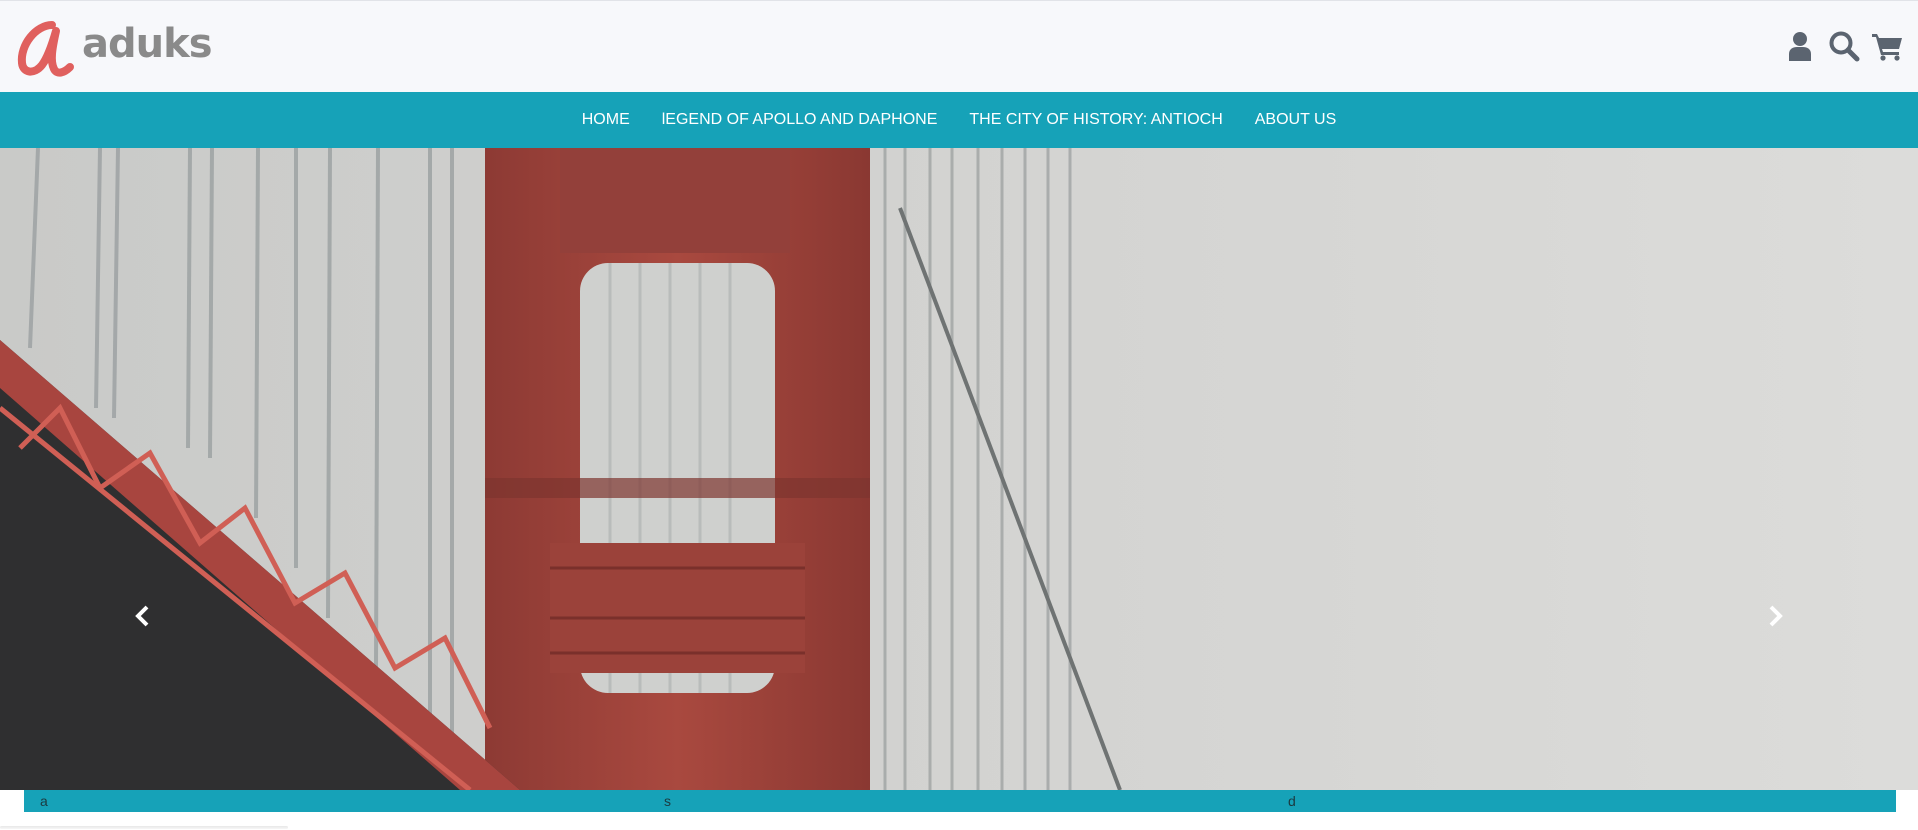  Describe the element at coordinates (800, 120) in the screenshot. I see `nav-item-legend-apollo-daphone: lEGEND OF APOLLO AND DAPHONE` at that location.